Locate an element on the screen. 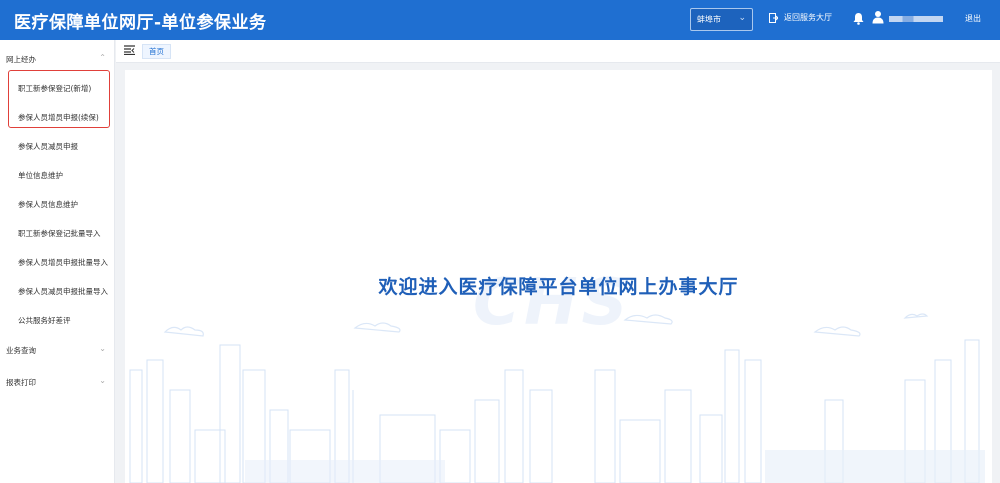 This screenshot has width=1000, height=483. sidebar-item-batch-reduce: 参保人员减员申报批量导入 is located at coordinates (63, 291).